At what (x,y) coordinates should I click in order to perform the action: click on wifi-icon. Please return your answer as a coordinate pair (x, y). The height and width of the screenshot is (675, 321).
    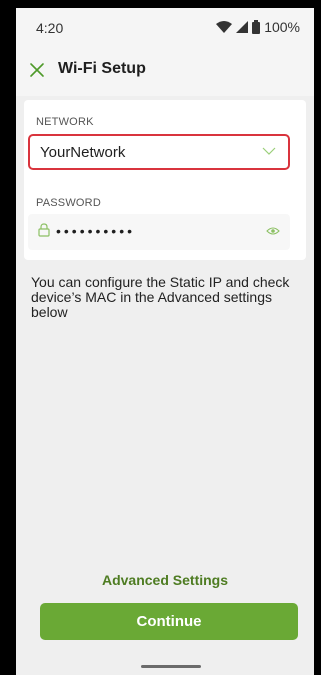
    Looking at the image, I should click on (224, 26).